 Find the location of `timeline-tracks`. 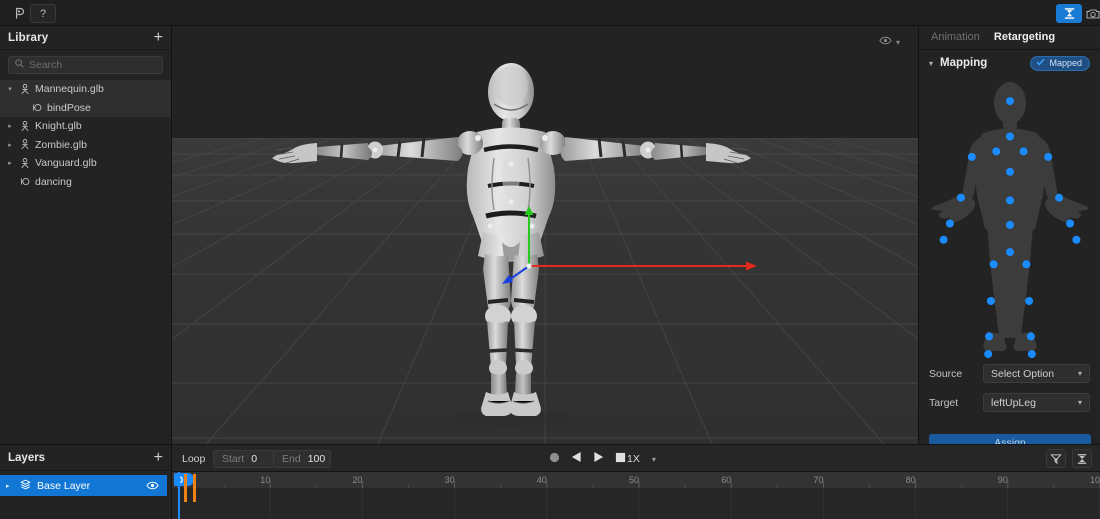

timeline-tracks is located at coordinates (636, 495).